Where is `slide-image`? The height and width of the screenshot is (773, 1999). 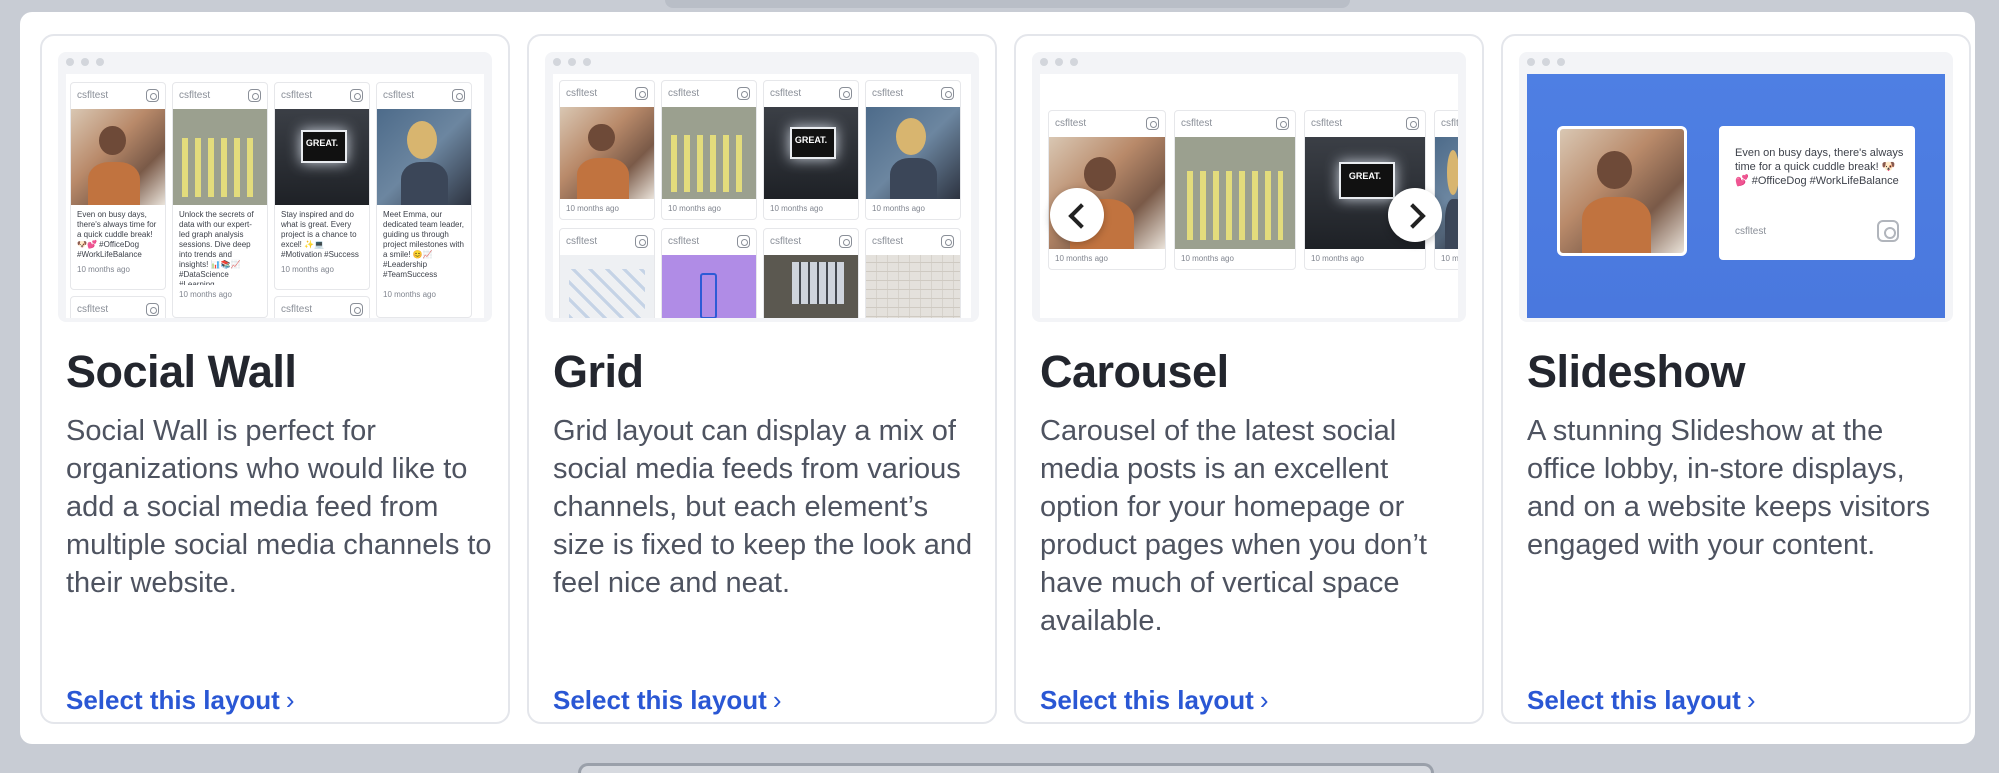
slide-image is located at coordinates (1622, 191).